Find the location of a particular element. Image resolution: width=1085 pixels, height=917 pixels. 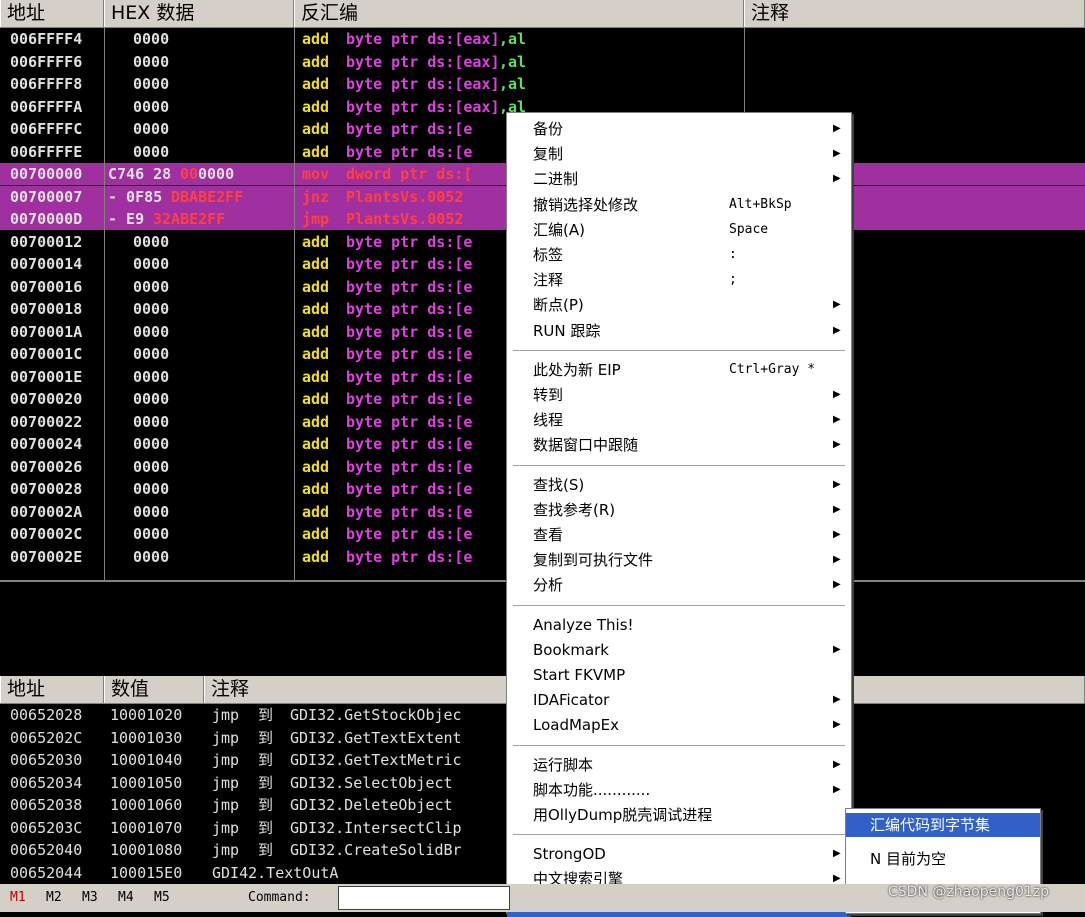

menu-item: 断点(P) ▶ is located at coordinates (679, 305).